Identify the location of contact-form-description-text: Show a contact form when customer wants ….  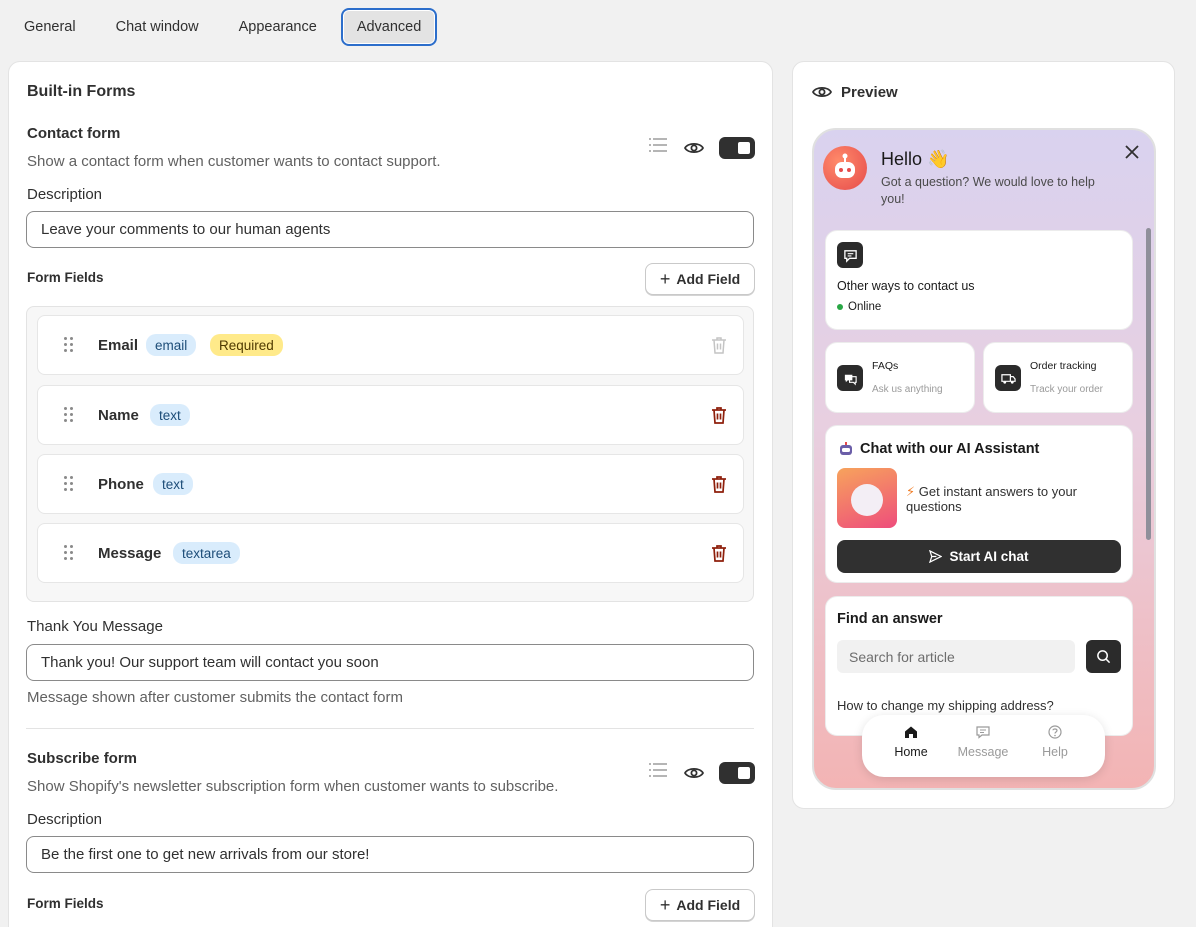
(234, 161).